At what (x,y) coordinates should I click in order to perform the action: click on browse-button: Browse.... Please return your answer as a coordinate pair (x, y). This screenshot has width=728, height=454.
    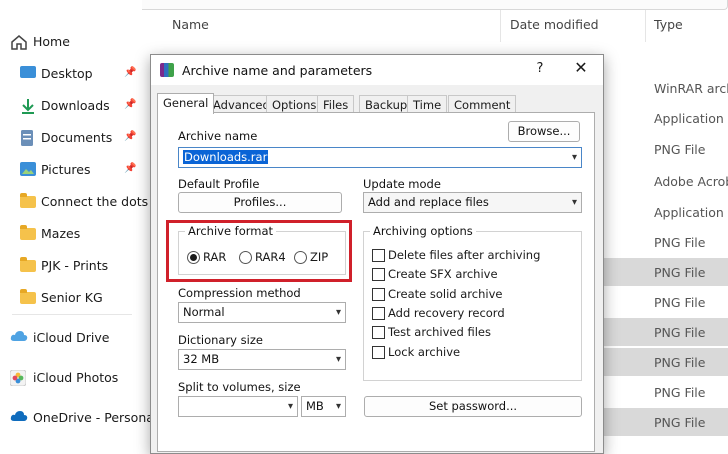
    Looking at the image, I should click on (544, 131).